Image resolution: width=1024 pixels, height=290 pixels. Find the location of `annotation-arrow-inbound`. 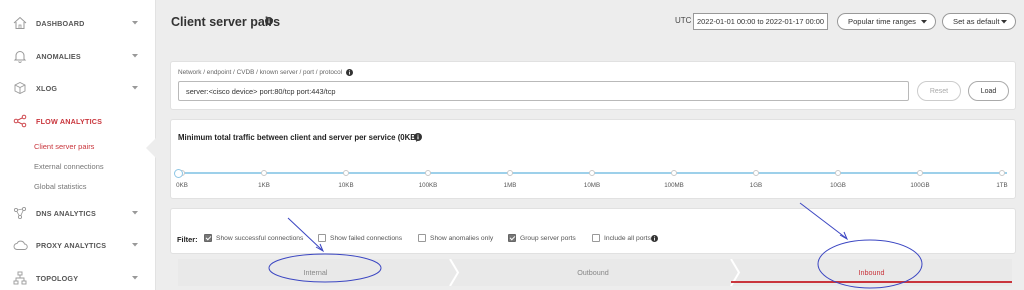

annotation-arrow-inbound is located at coordinates (823, 220).